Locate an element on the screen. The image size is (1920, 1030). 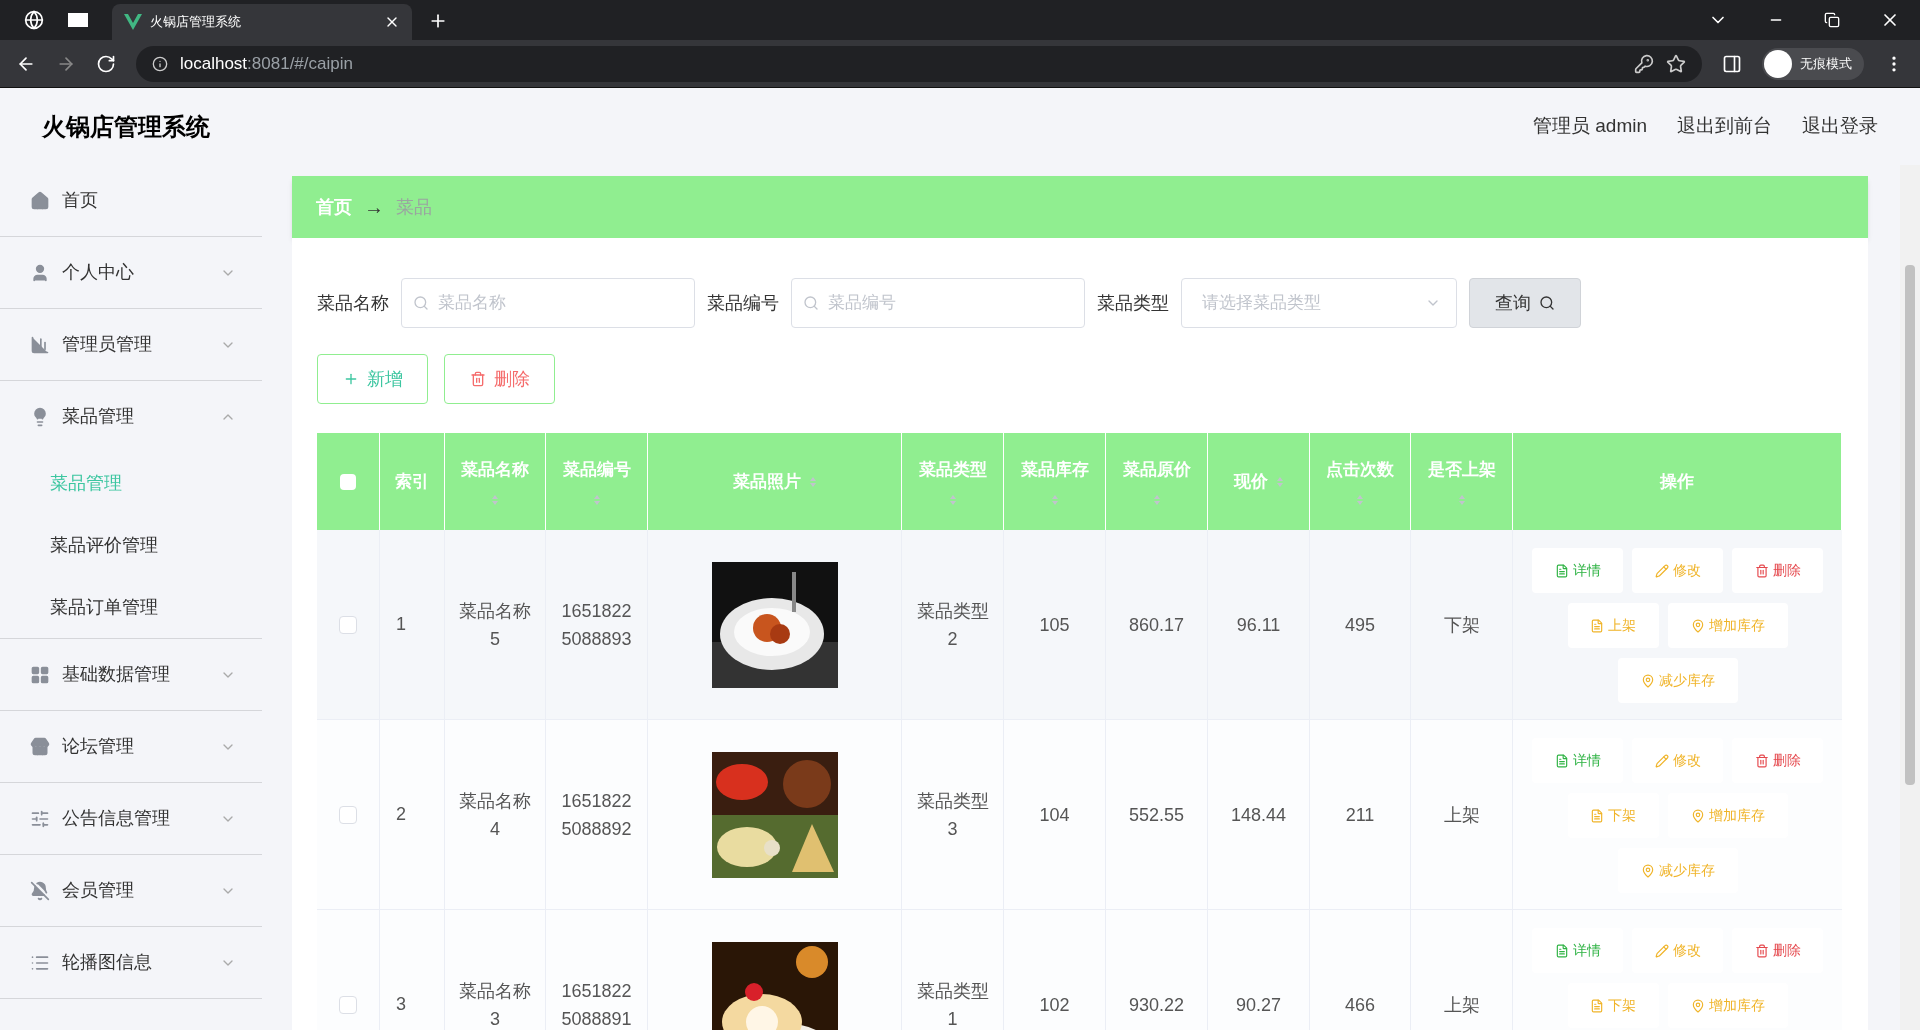
header-link: 管理员 admin is located at coordinates (1589, 126).